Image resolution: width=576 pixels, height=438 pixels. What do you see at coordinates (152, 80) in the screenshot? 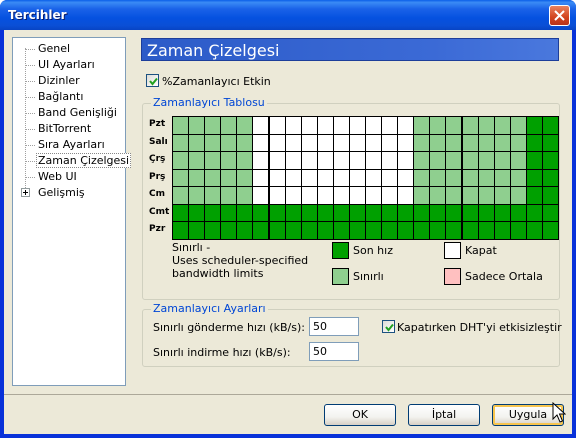
I see `scheduler-enable-checkbox` at bounding box center [152, 80].